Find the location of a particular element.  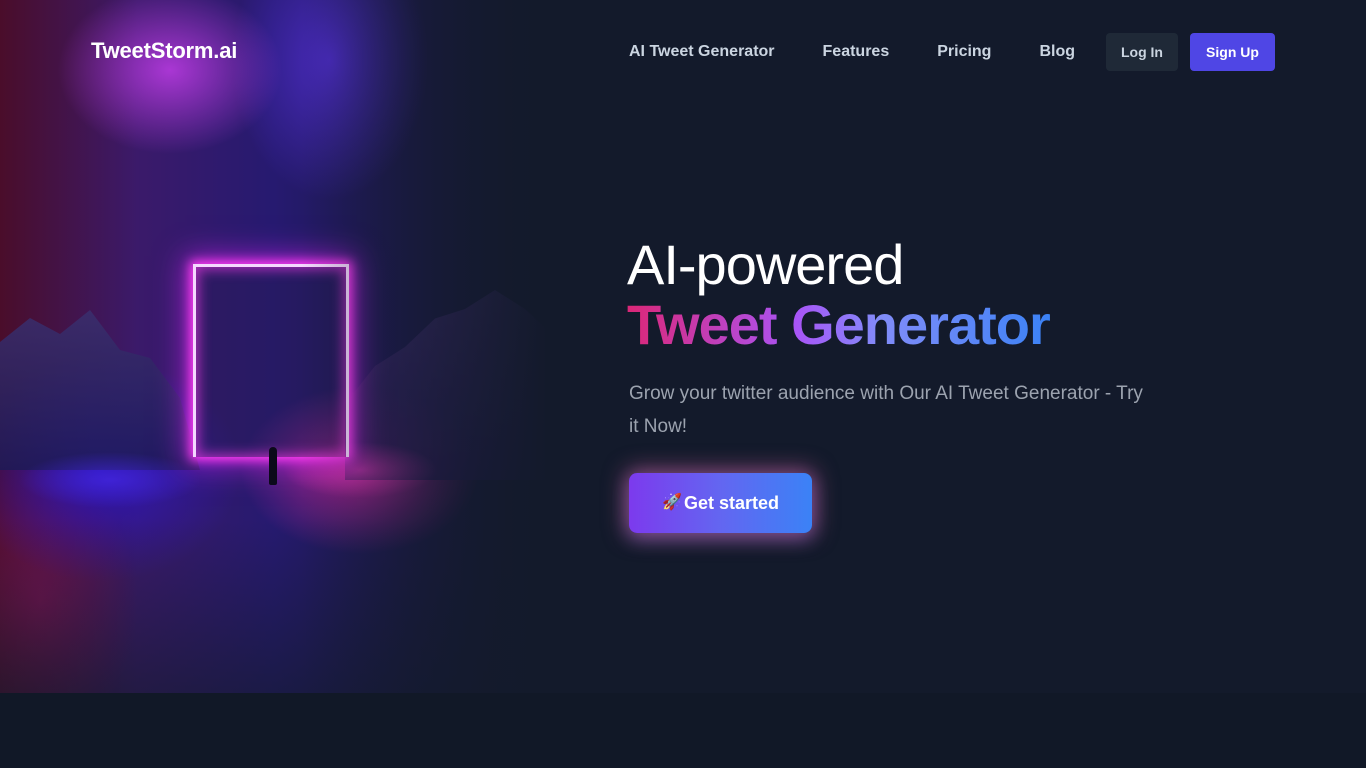

nav-link-features: Features is located at coordinates (856, 52).